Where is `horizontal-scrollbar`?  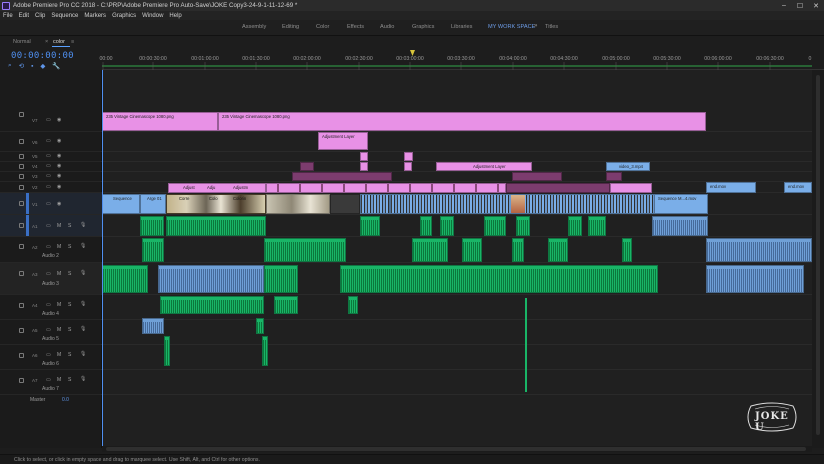 horizontal-scrollbar is located at coordinates (457, 449).